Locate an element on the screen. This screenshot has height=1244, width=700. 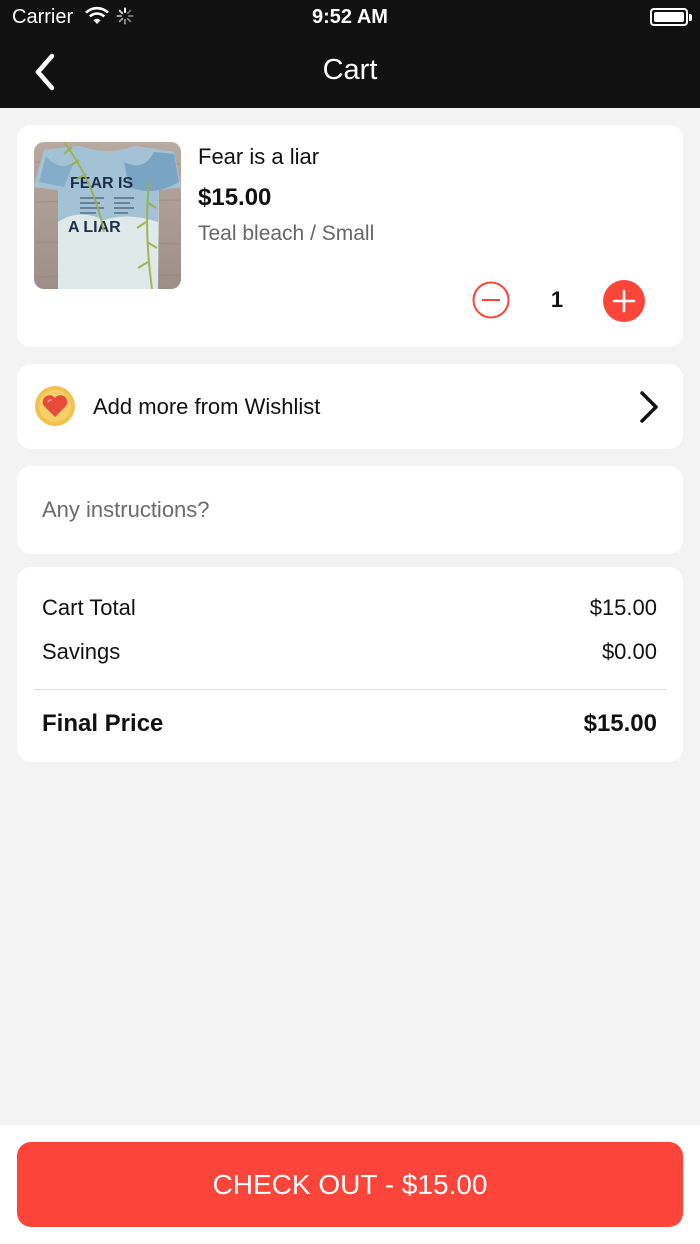
product-name: Fear is a liar is located at coordinates (258, 157).